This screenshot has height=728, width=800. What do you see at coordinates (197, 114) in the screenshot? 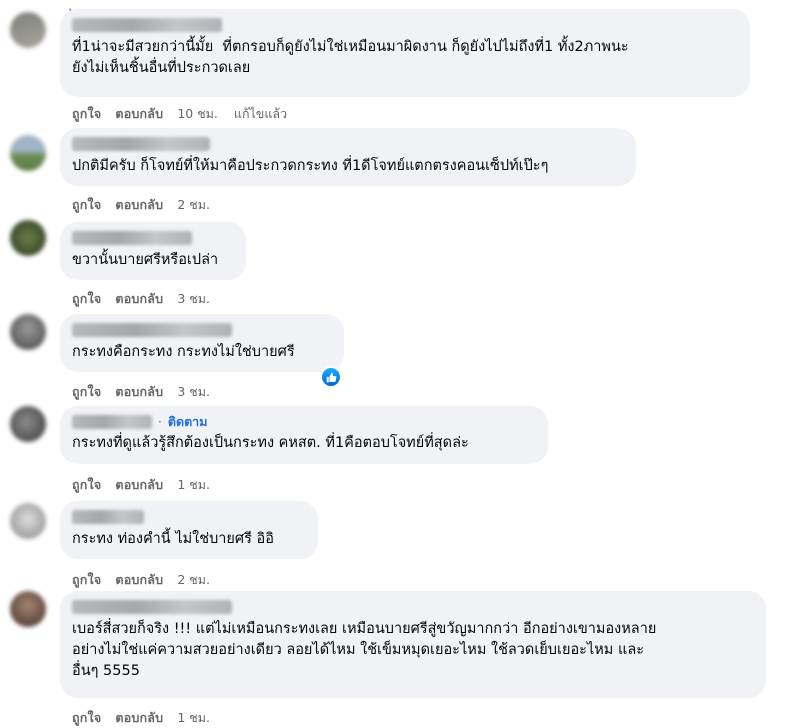
I see `timestamp: 10 ชม.` at bounding box center [197, 114].